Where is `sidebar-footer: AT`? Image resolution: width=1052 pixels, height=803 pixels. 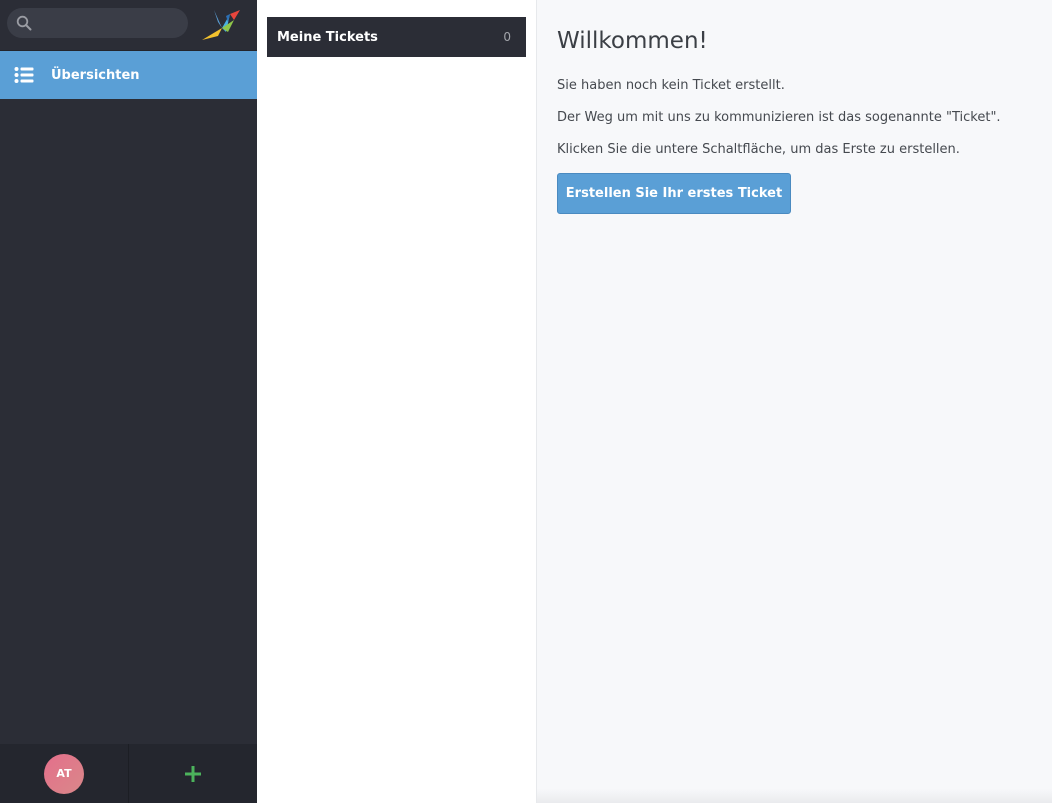 sidebar-footer: AT is located at coordinates (128, 773).